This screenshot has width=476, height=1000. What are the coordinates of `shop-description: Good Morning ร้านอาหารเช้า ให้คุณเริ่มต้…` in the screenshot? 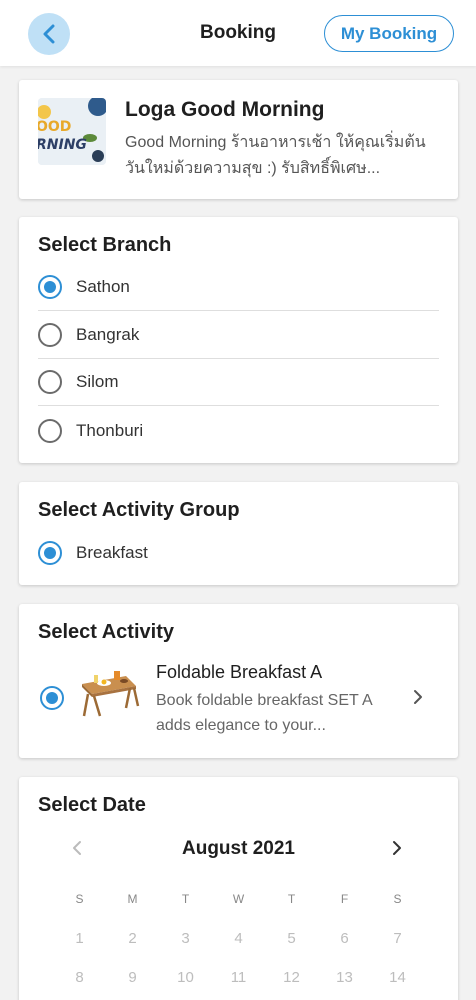 It's located at (275, 155).